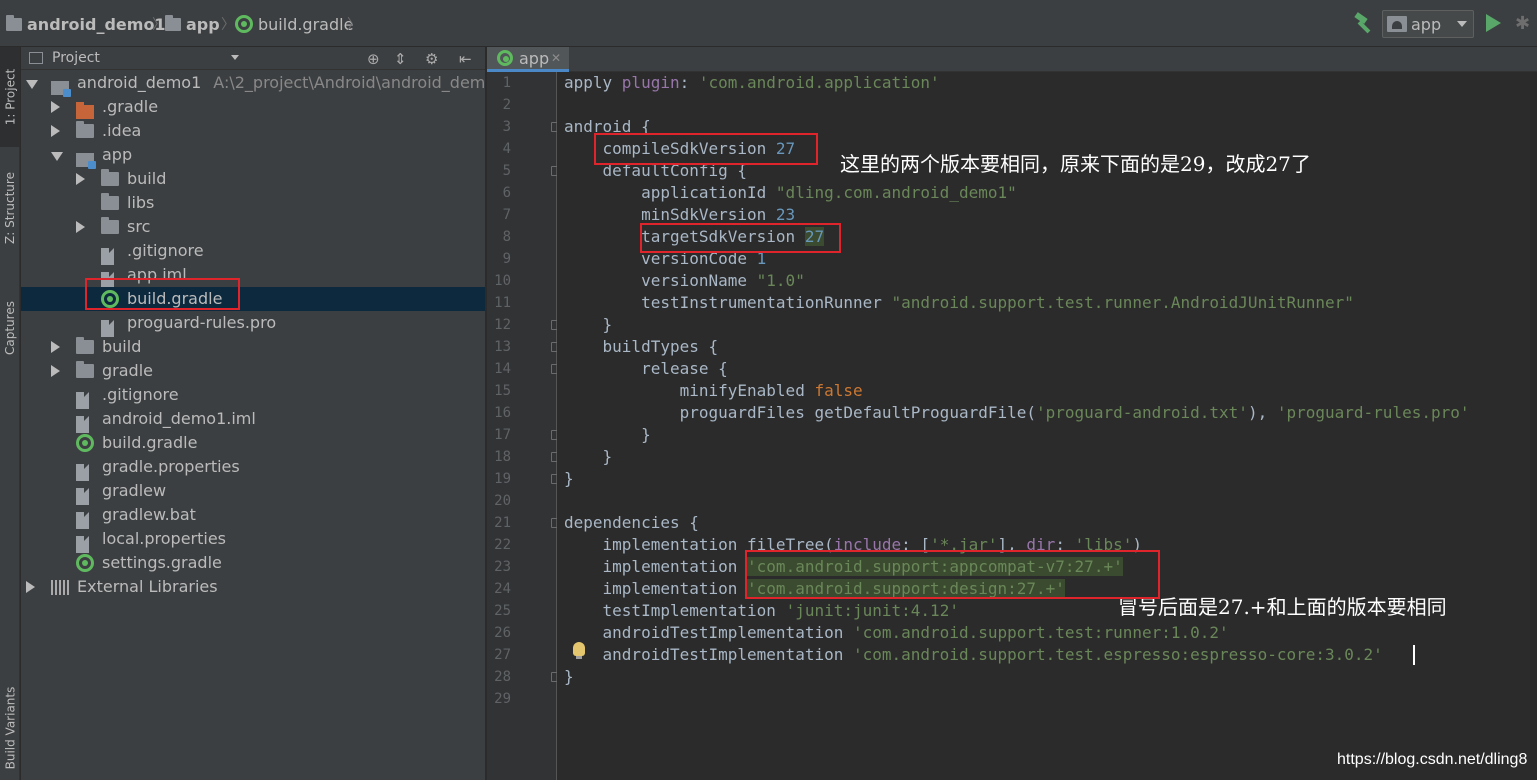 The width and height of the screenshot is (1537, 780). What do you see at coordinates (1364, 23) in the screenshot?
I see `build-hammer-icon` at bounding box center [1364, 23].